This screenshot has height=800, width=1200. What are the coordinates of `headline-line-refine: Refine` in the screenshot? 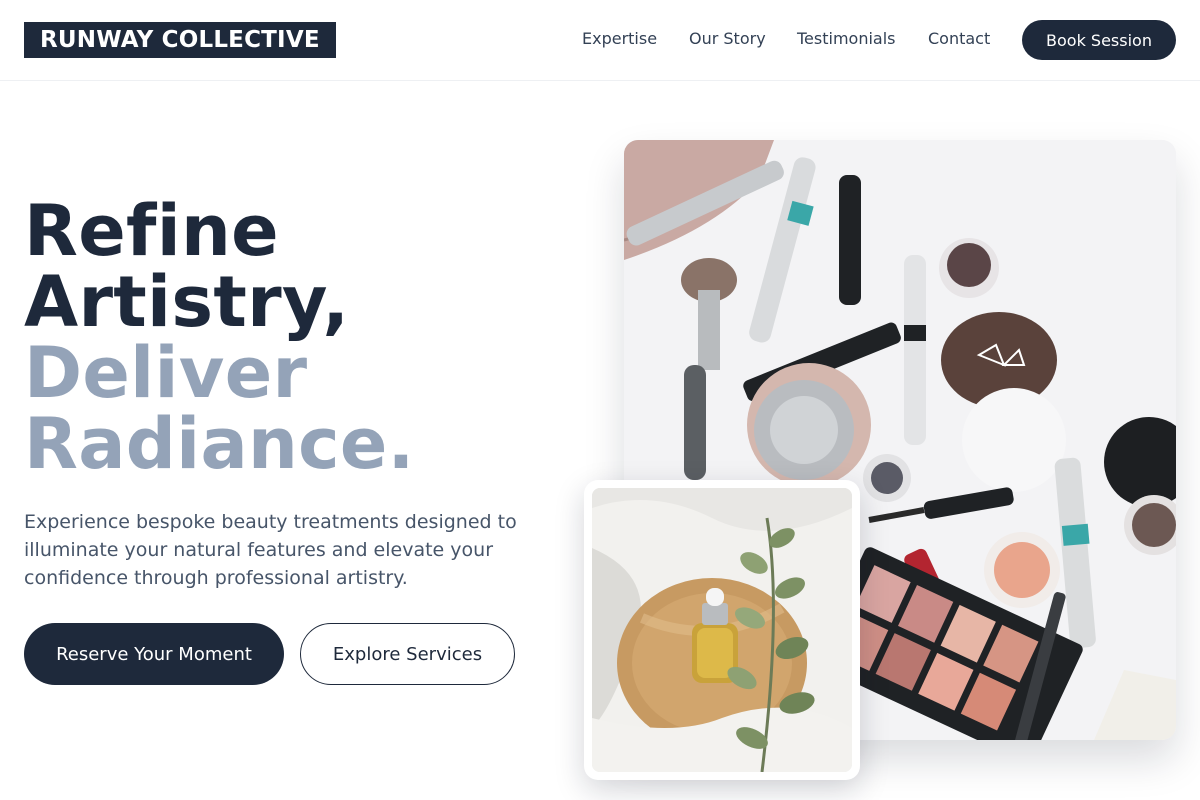 It's located at (151, 231).